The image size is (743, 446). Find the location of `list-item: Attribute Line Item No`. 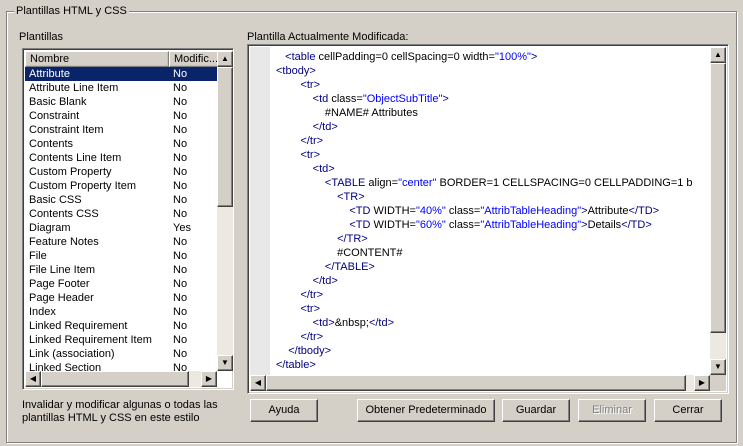

list-item: Attribute Line Item No is located at coordinates (122, 88).